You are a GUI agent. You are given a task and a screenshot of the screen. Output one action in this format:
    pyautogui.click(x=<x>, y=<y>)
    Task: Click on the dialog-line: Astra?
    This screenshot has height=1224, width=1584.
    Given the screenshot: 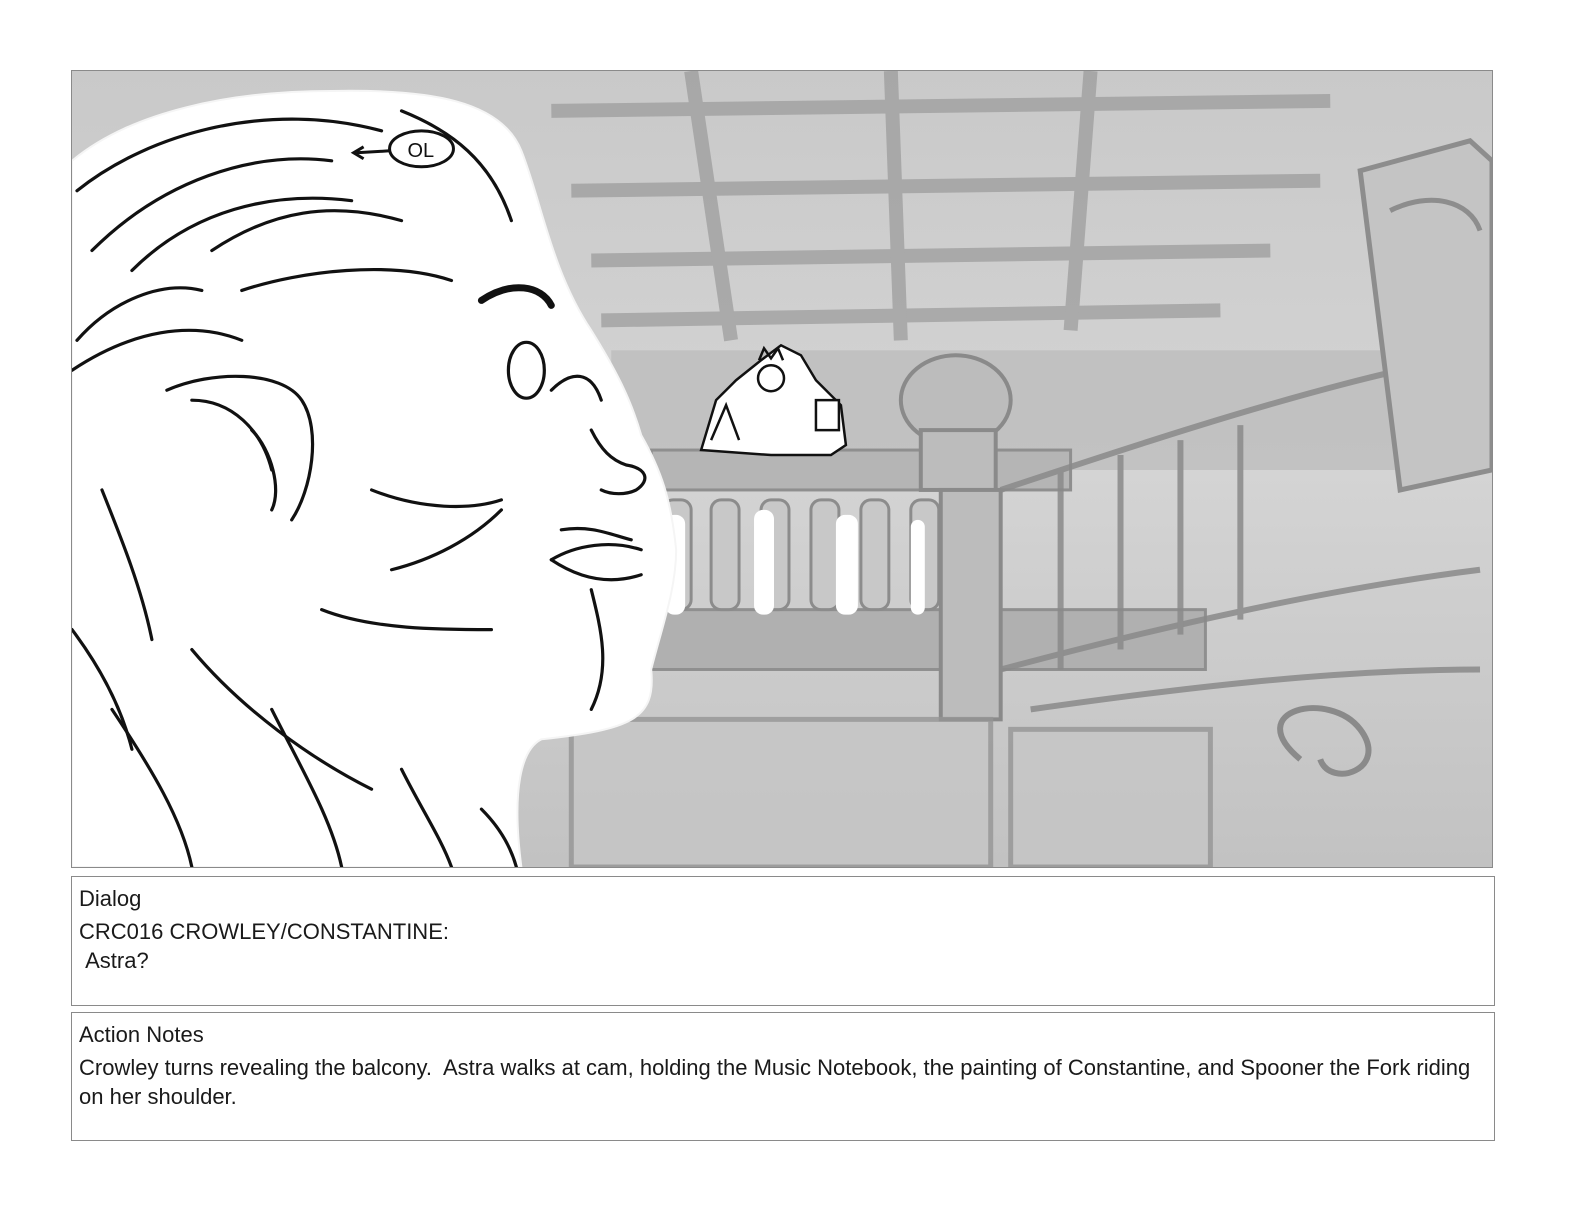 What is the action you would take?
    pyautogui.click(x=114, y=960)
    